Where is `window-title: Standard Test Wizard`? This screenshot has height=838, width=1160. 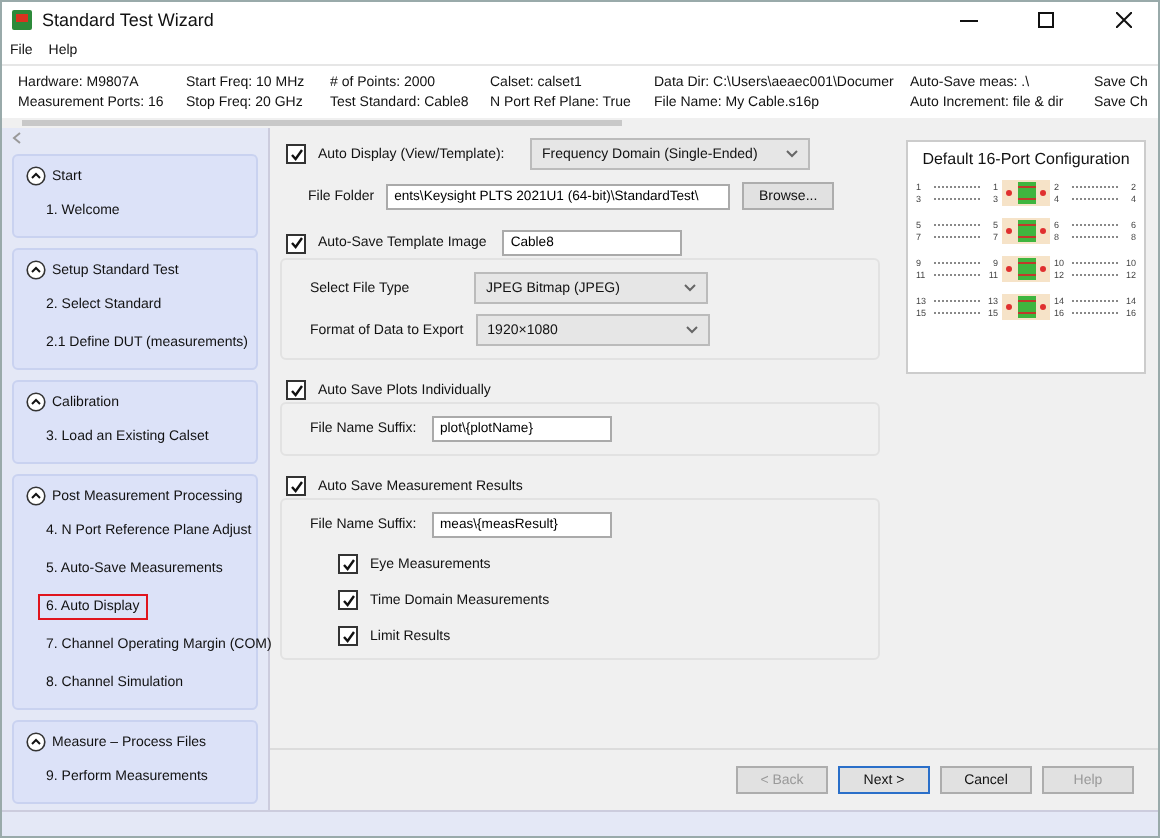 window-title: Standard Test Wizard is located at coordinates (129, 20).